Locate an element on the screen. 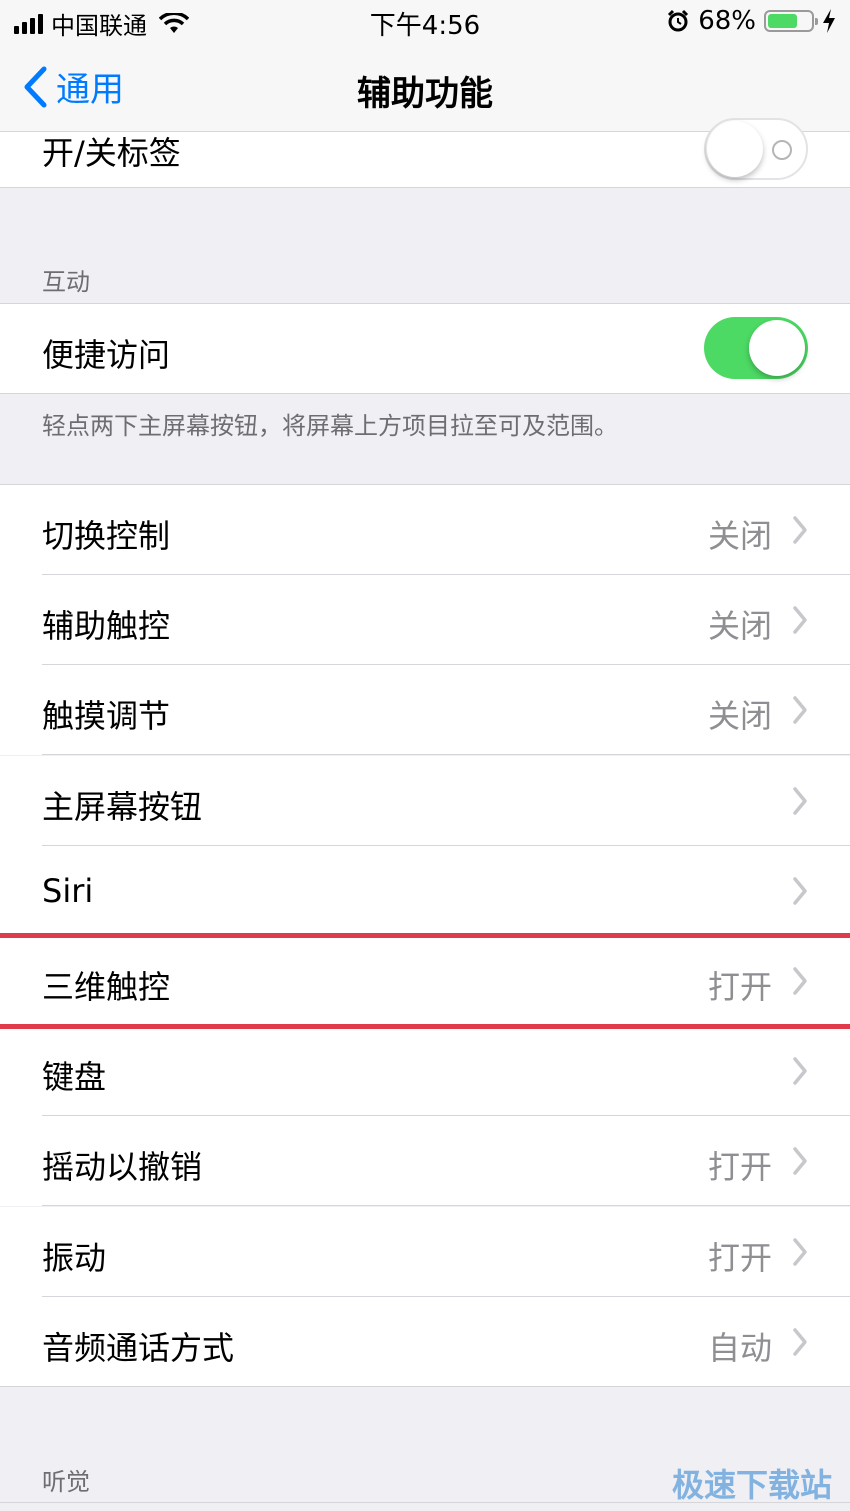  status-bar: 中国联通 下午4:56 68% is located at coordinates (425, 22).